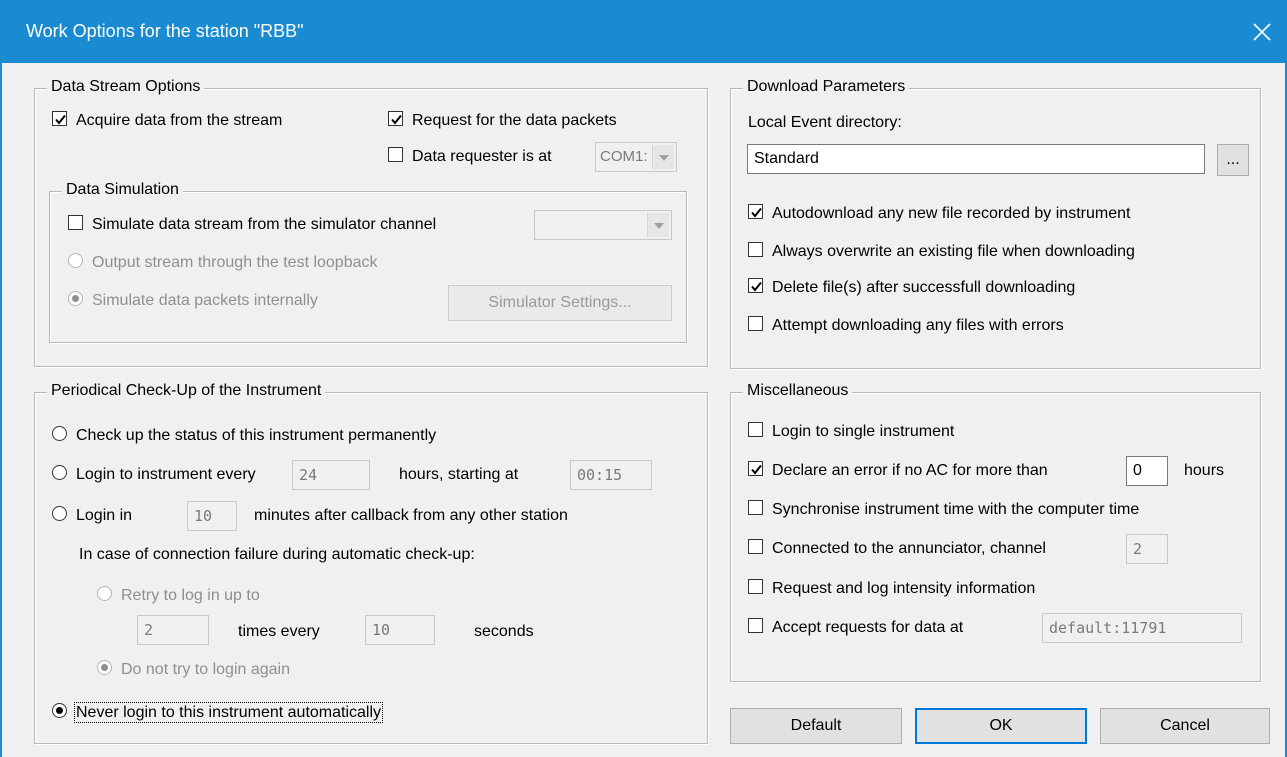  I want to click on local-event-dir-input: Standard, so click(976, 159).